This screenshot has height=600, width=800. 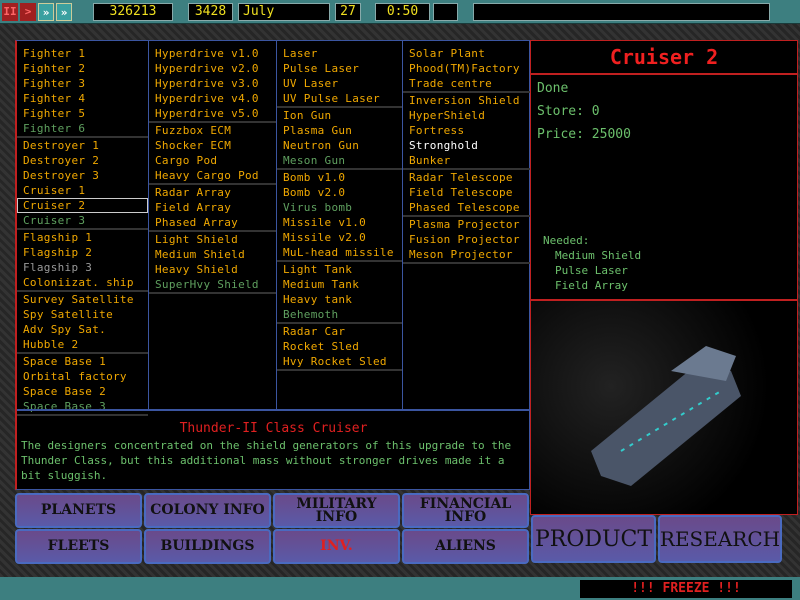 I want to click on research-button: RESEARCH, so click(x=720, y=539).